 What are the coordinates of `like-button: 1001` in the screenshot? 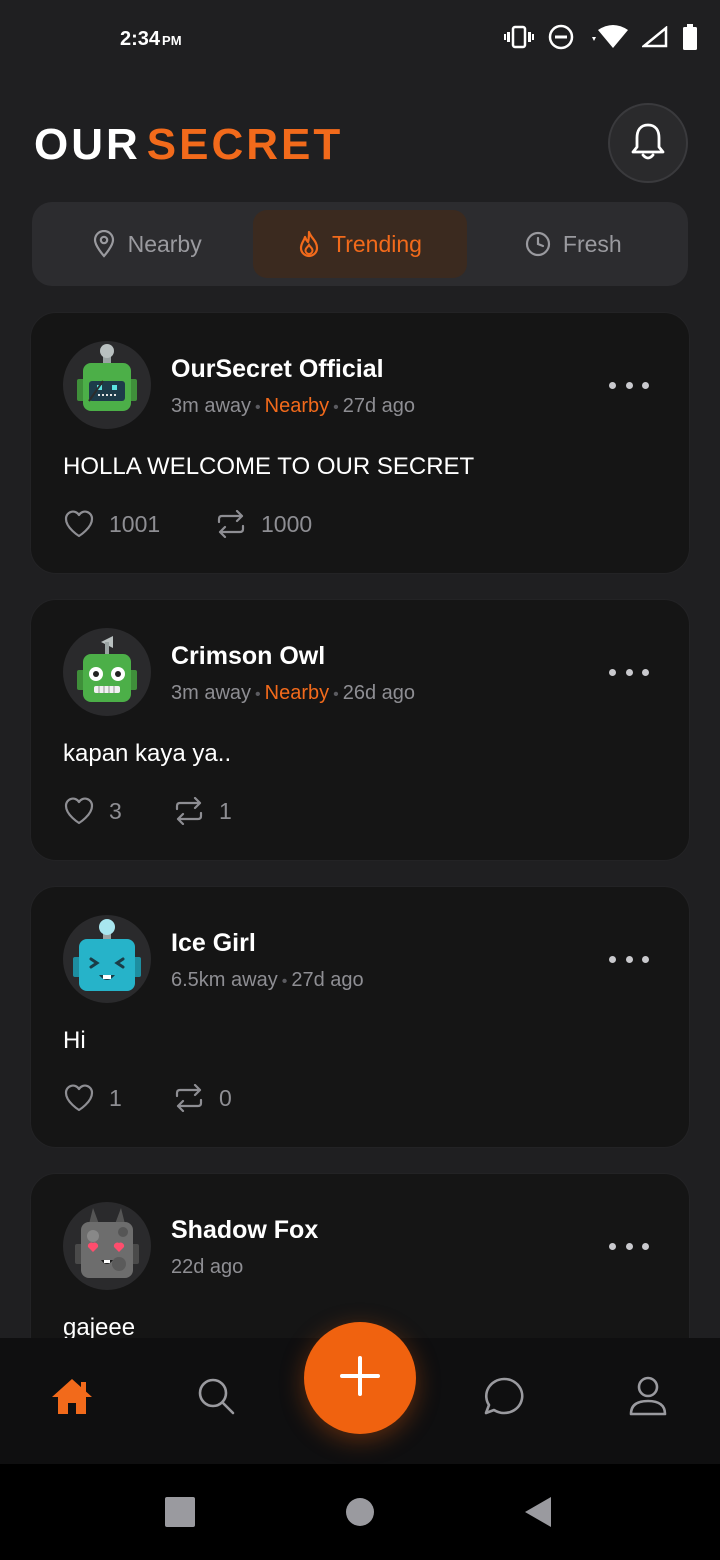 It's located at (139, 524).